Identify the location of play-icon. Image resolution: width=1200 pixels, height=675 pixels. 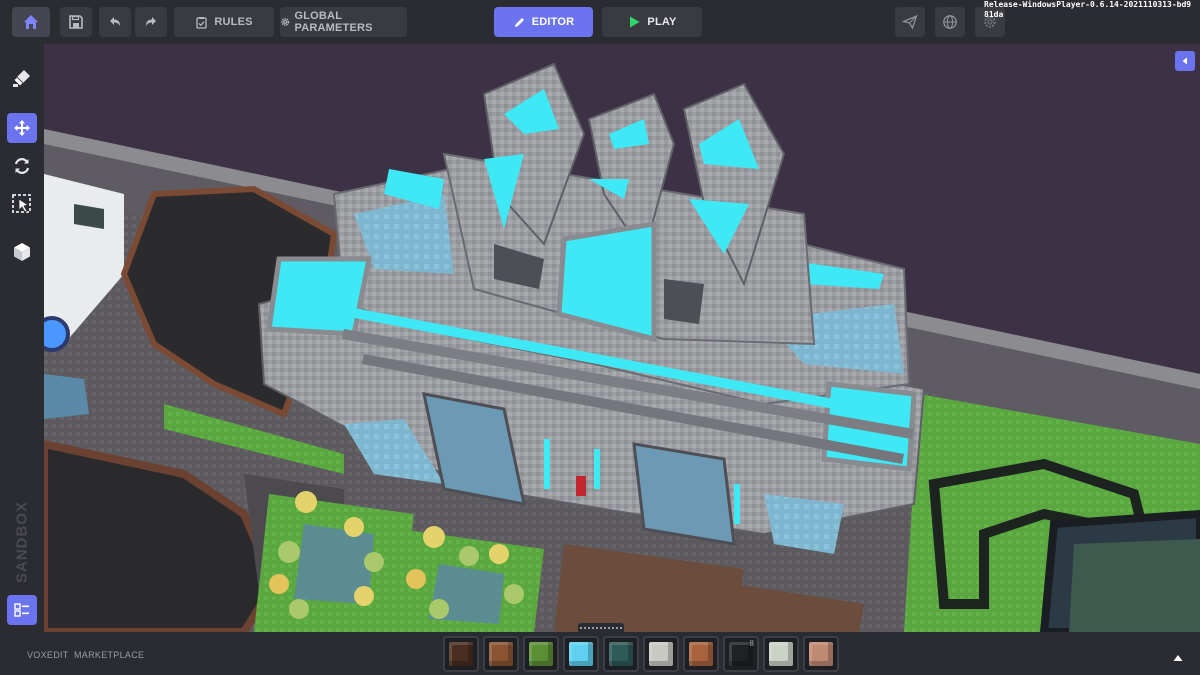
(635, 22).